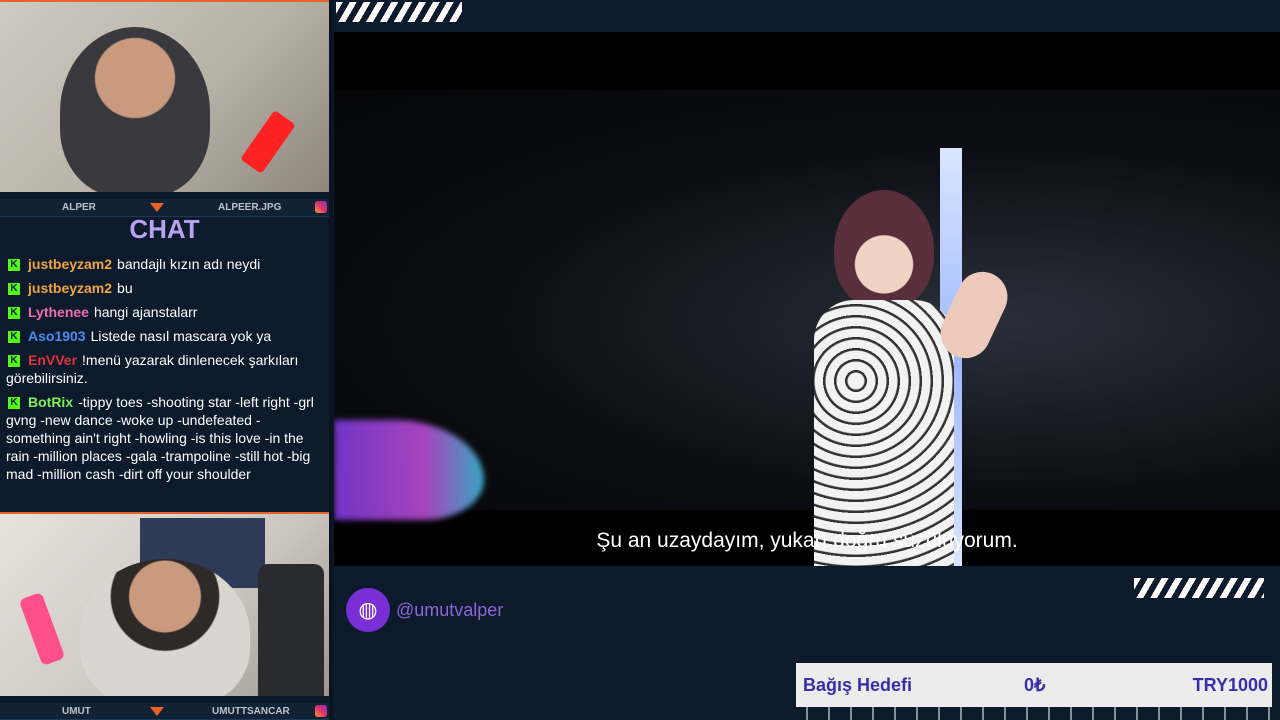 The image size is (1280, 720). I want to click on chat-message: Kjustbeyzam2 bu, so click(164, 288).